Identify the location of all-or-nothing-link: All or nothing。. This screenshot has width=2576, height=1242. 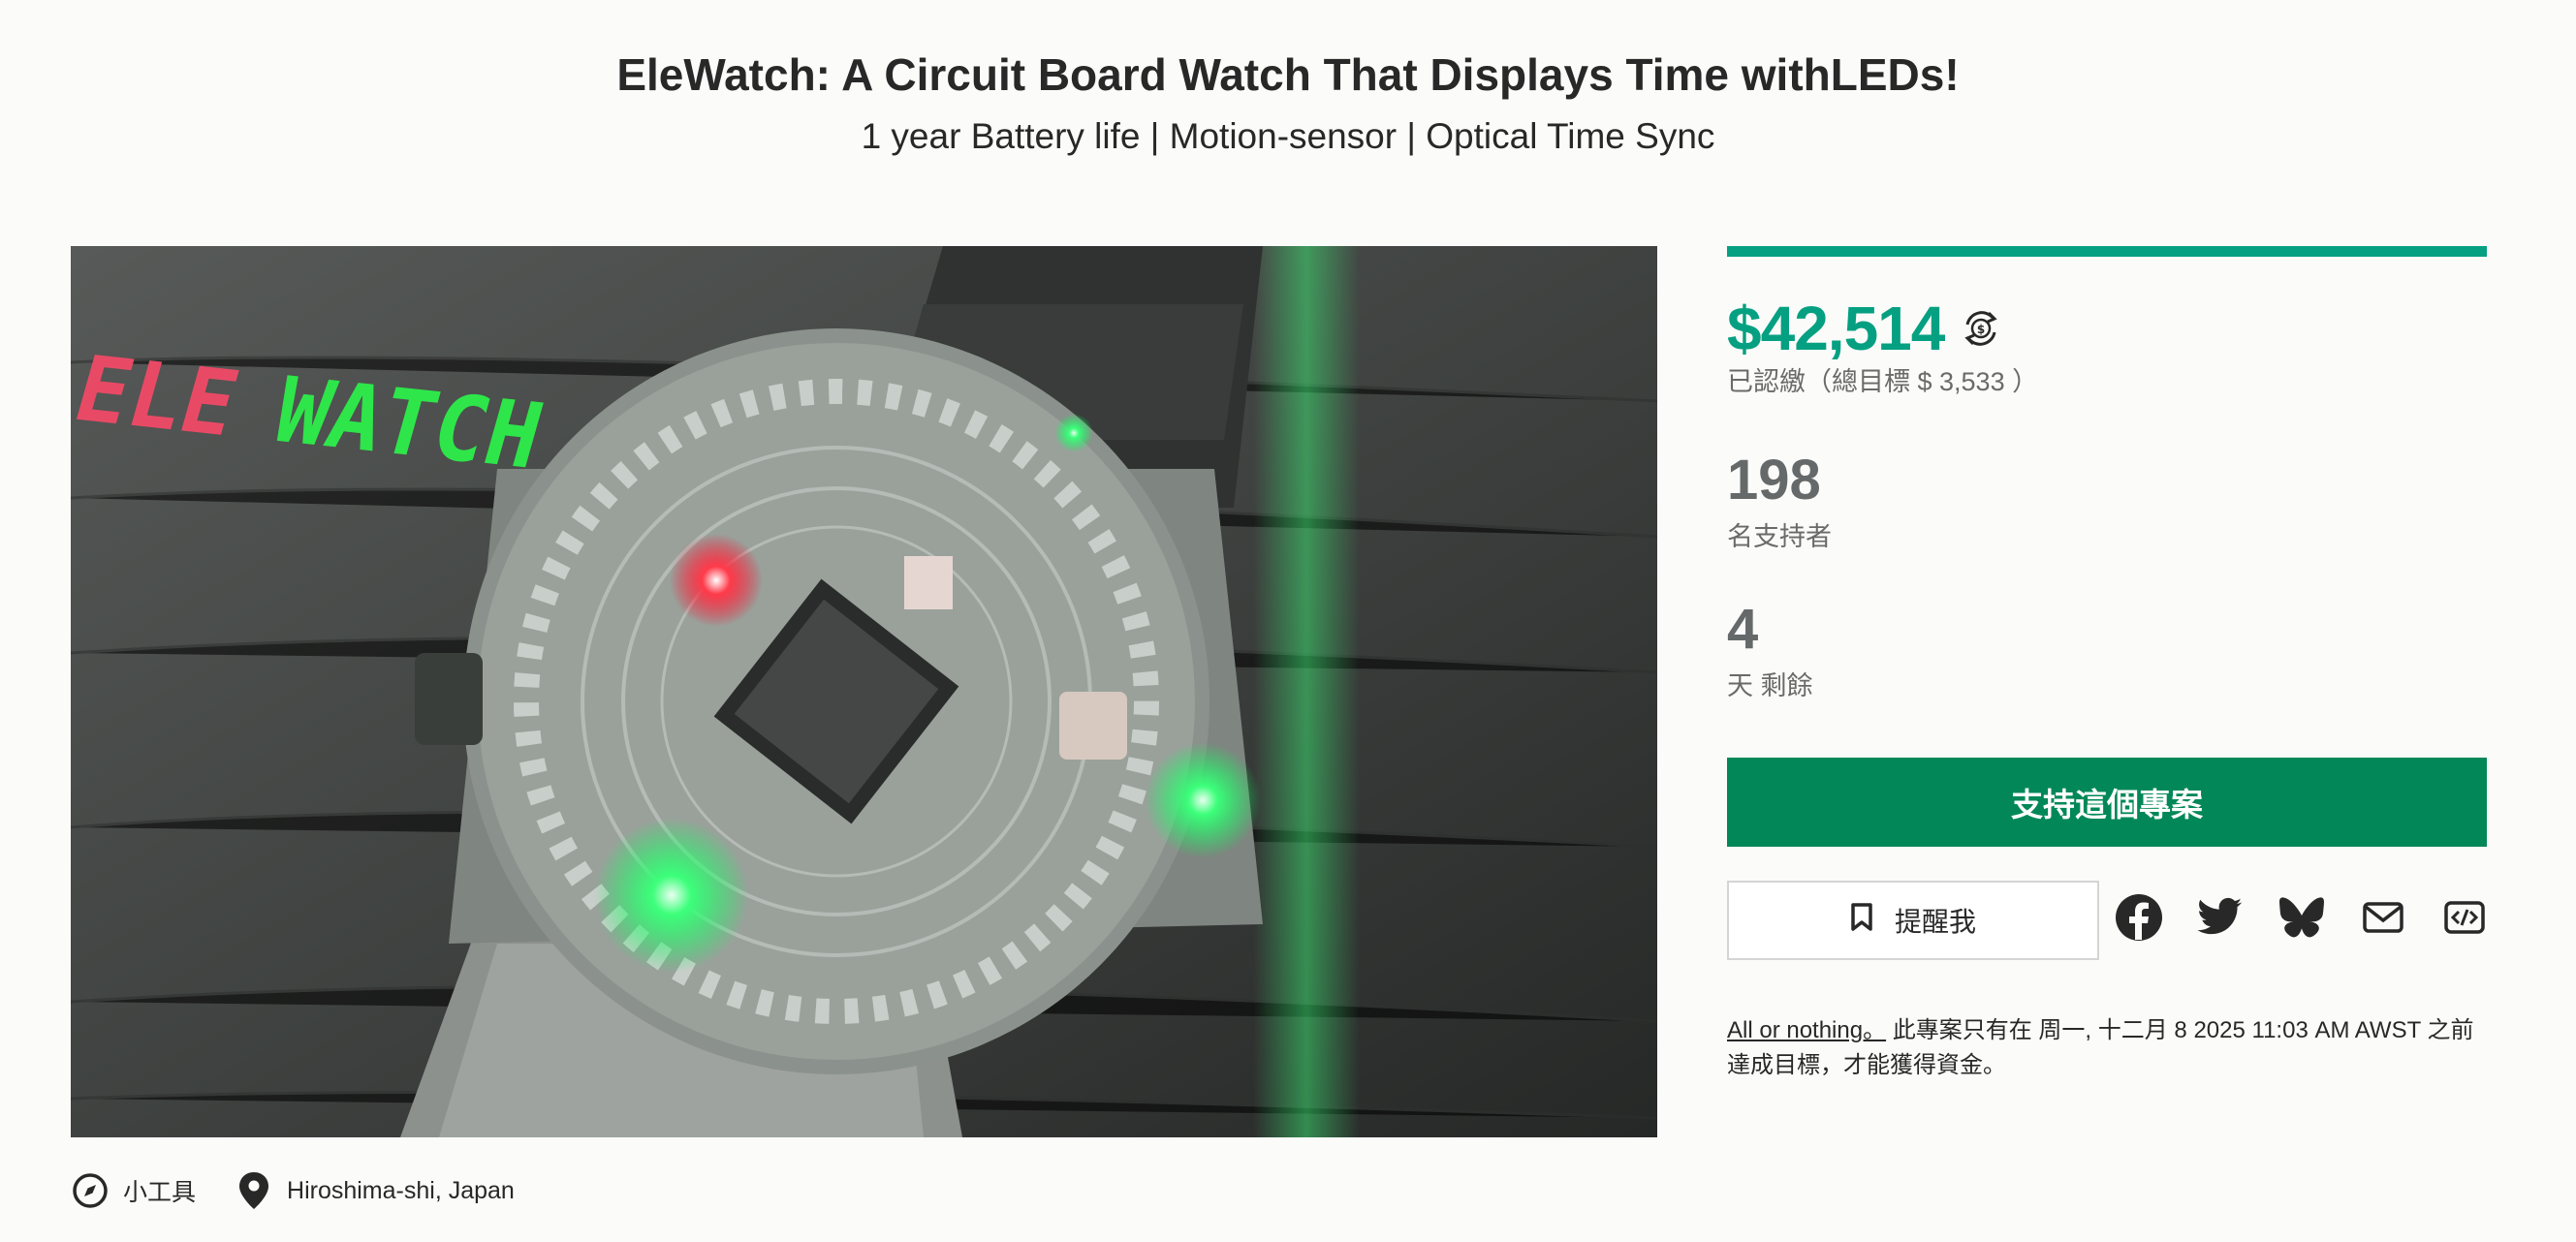
(1806, 1030).